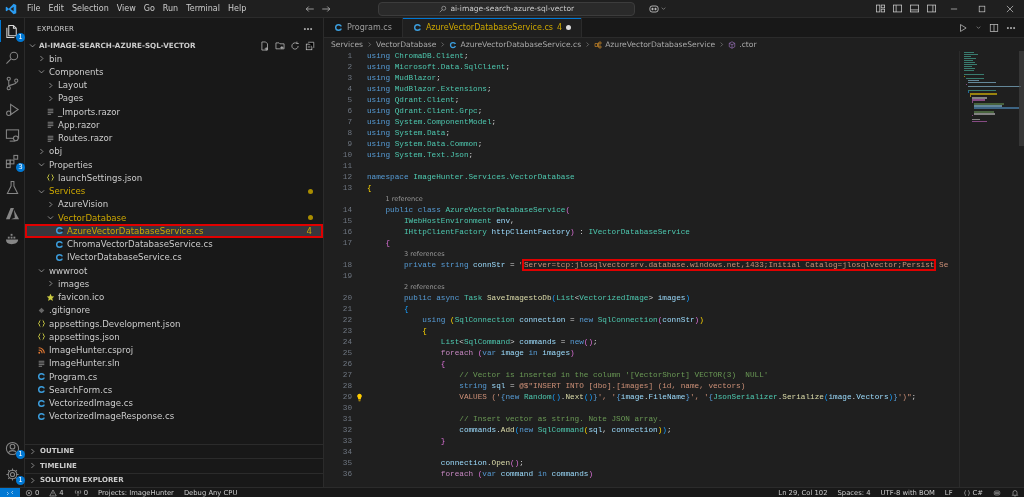 The height and width of the screenshot is (497, 1024). What do you see at coordinates (12, 187) in the screenshot?
I see `flask-icon` at bounding box center [12, 187].